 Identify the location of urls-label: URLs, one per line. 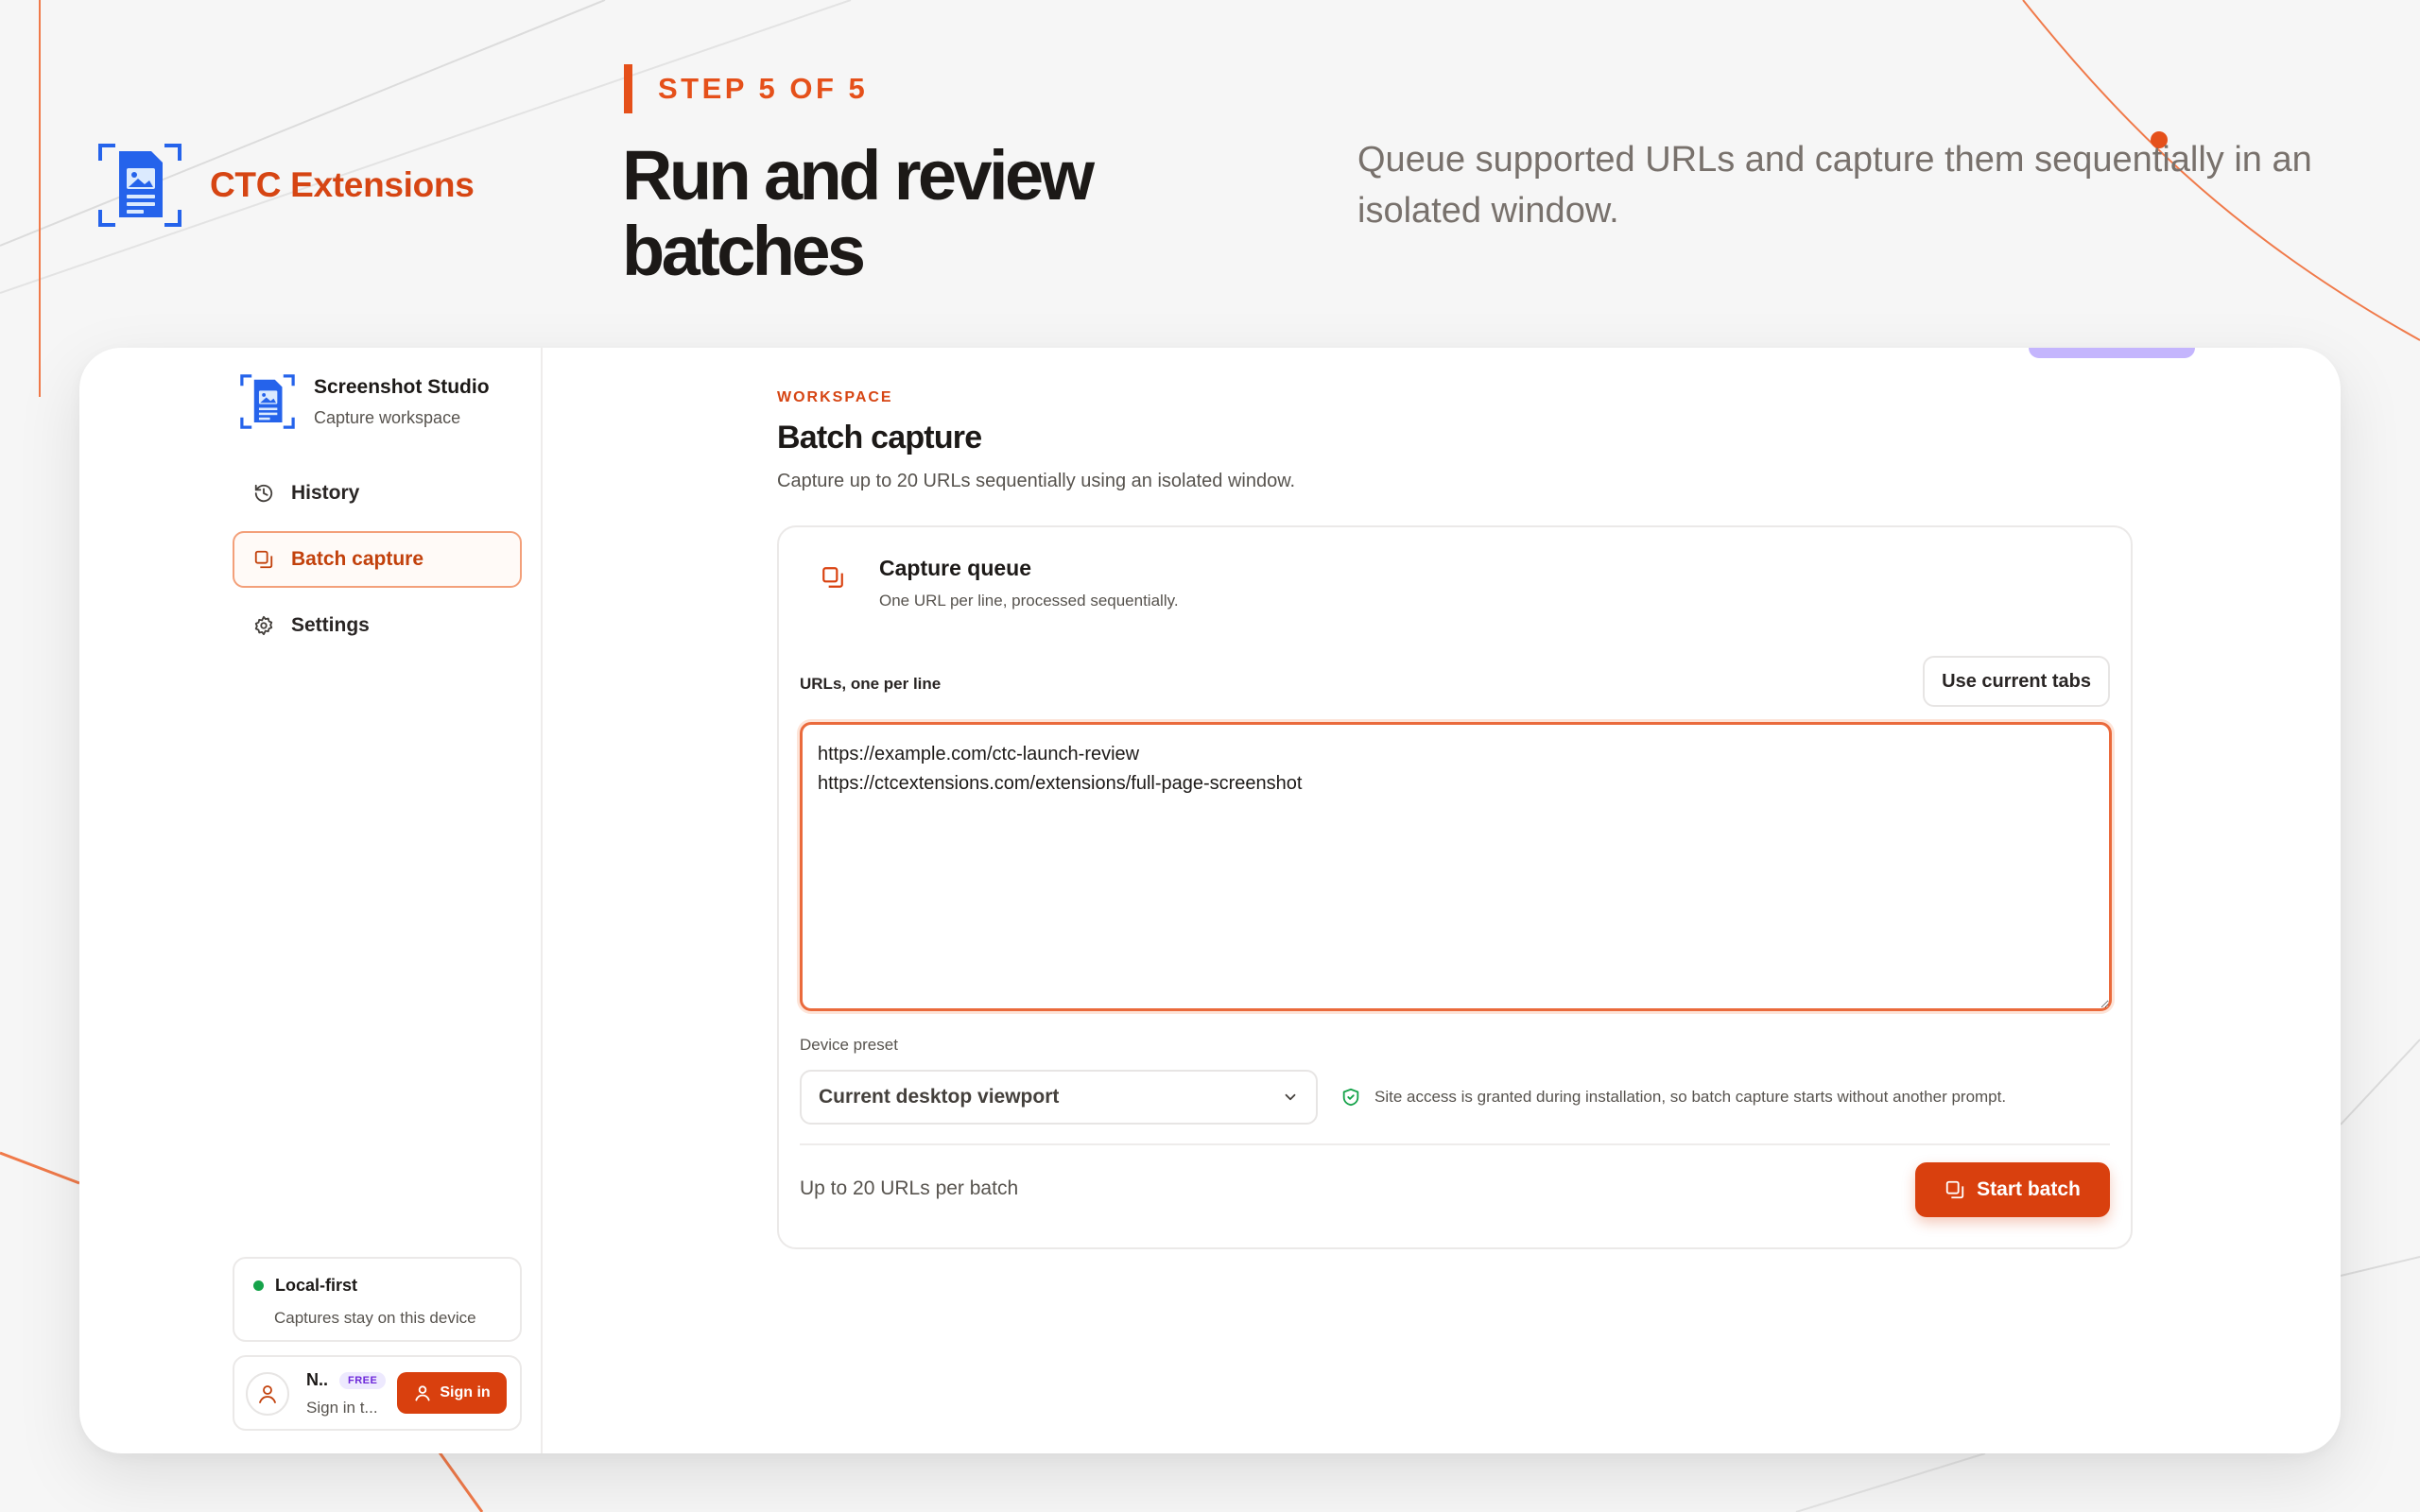
(871, 684).